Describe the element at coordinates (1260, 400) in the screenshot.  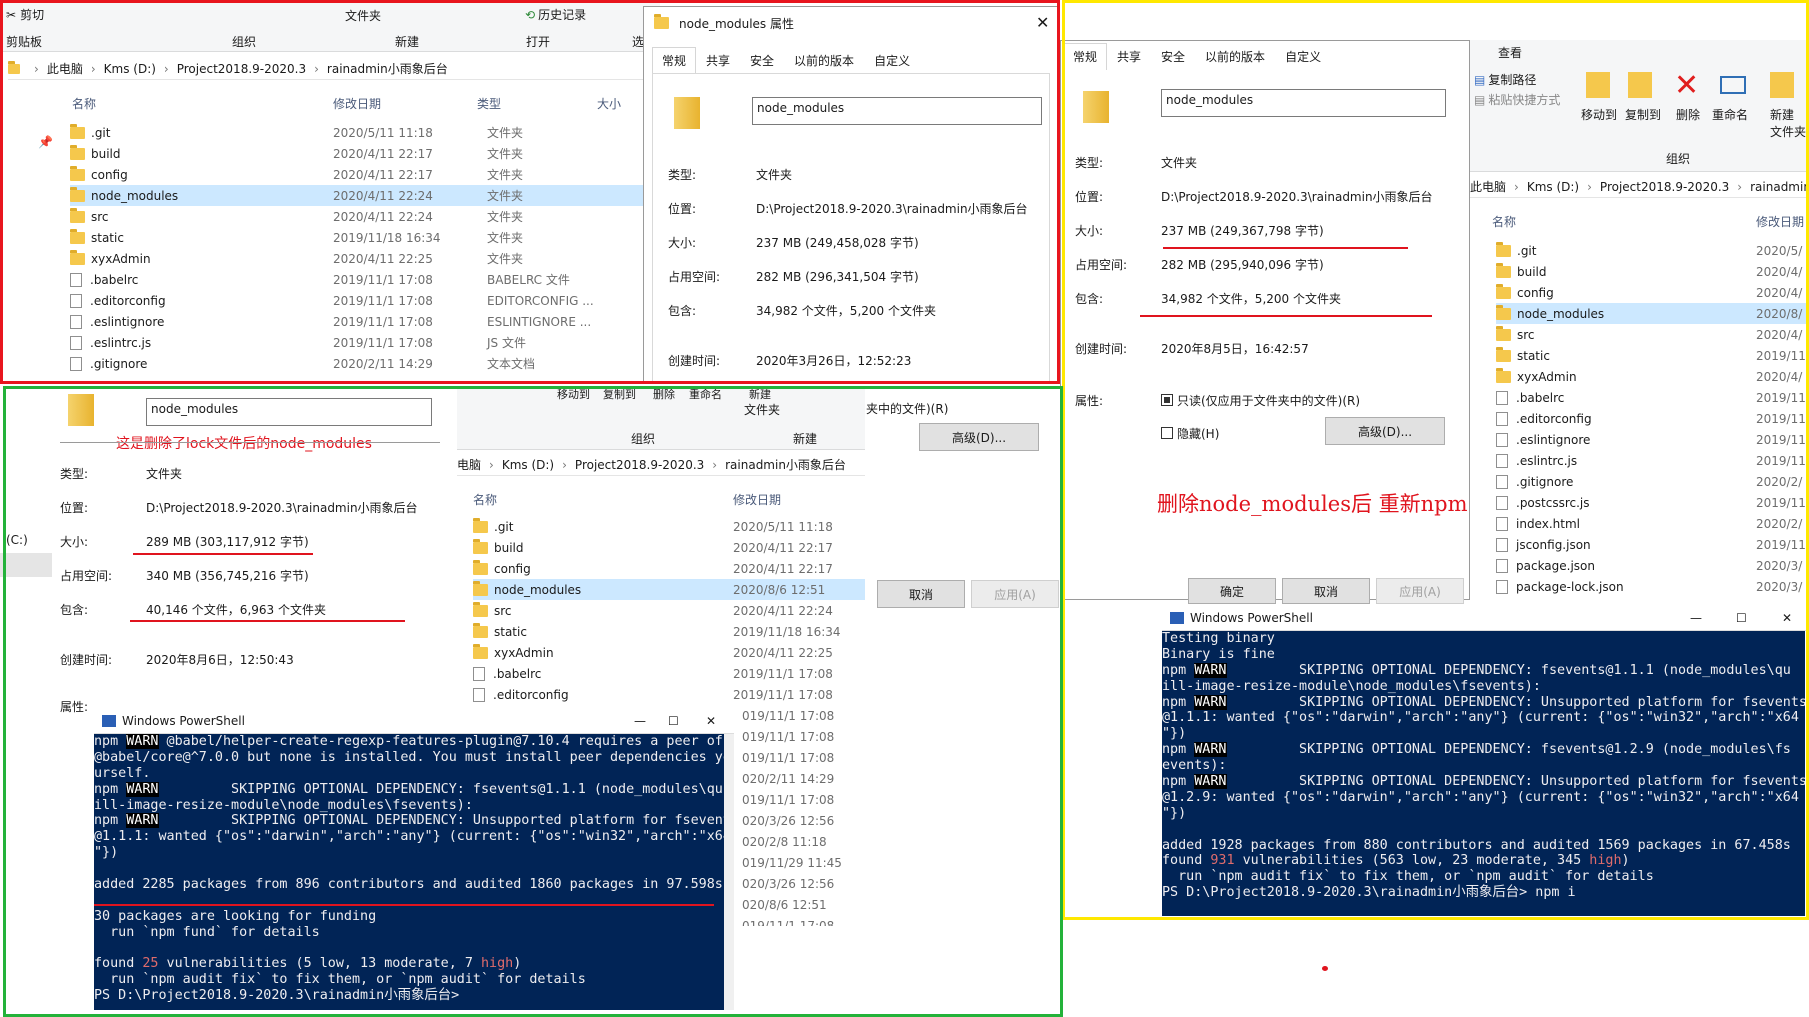
I see `readonly-checkbox: 只读(仅应用于文件夹中的文件)(R)` at that location.